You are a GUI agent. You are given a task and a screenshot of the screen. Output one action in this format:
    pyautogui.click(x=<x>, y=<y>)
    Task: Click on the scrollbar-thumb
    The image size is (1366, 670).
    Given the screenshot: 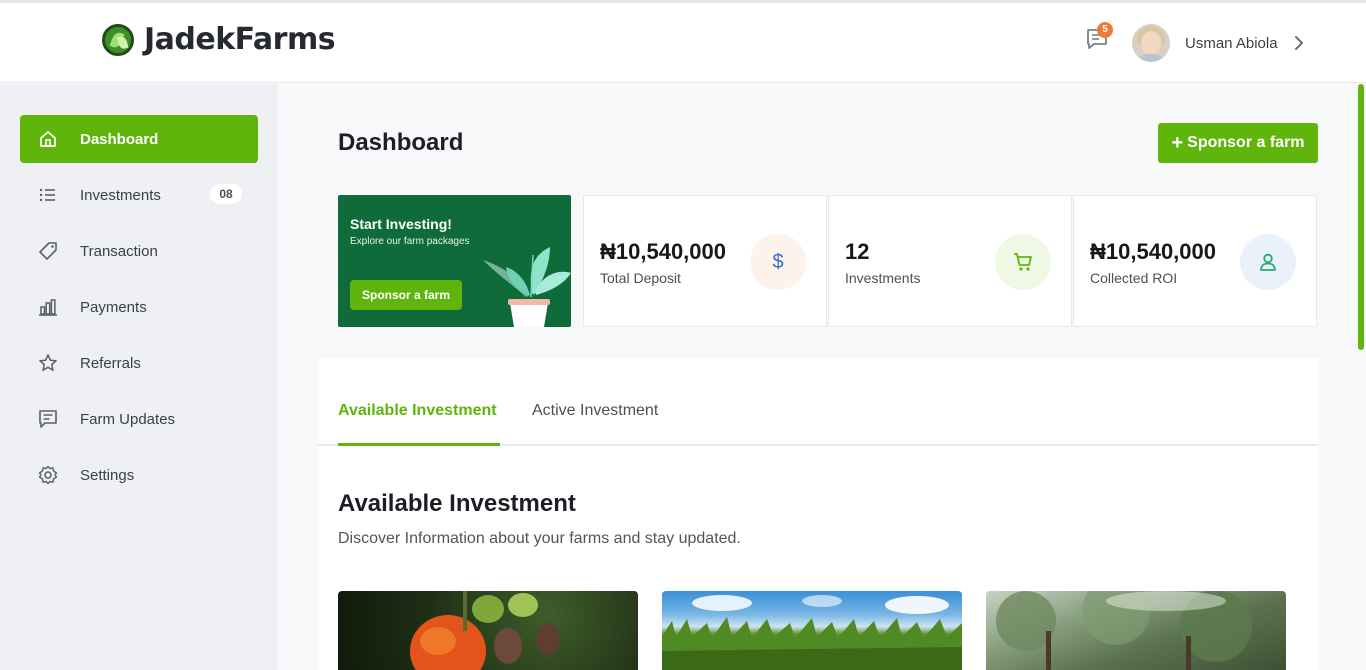 What is the action you would take?
    pyautogui.click(x=1361, y=217)
    